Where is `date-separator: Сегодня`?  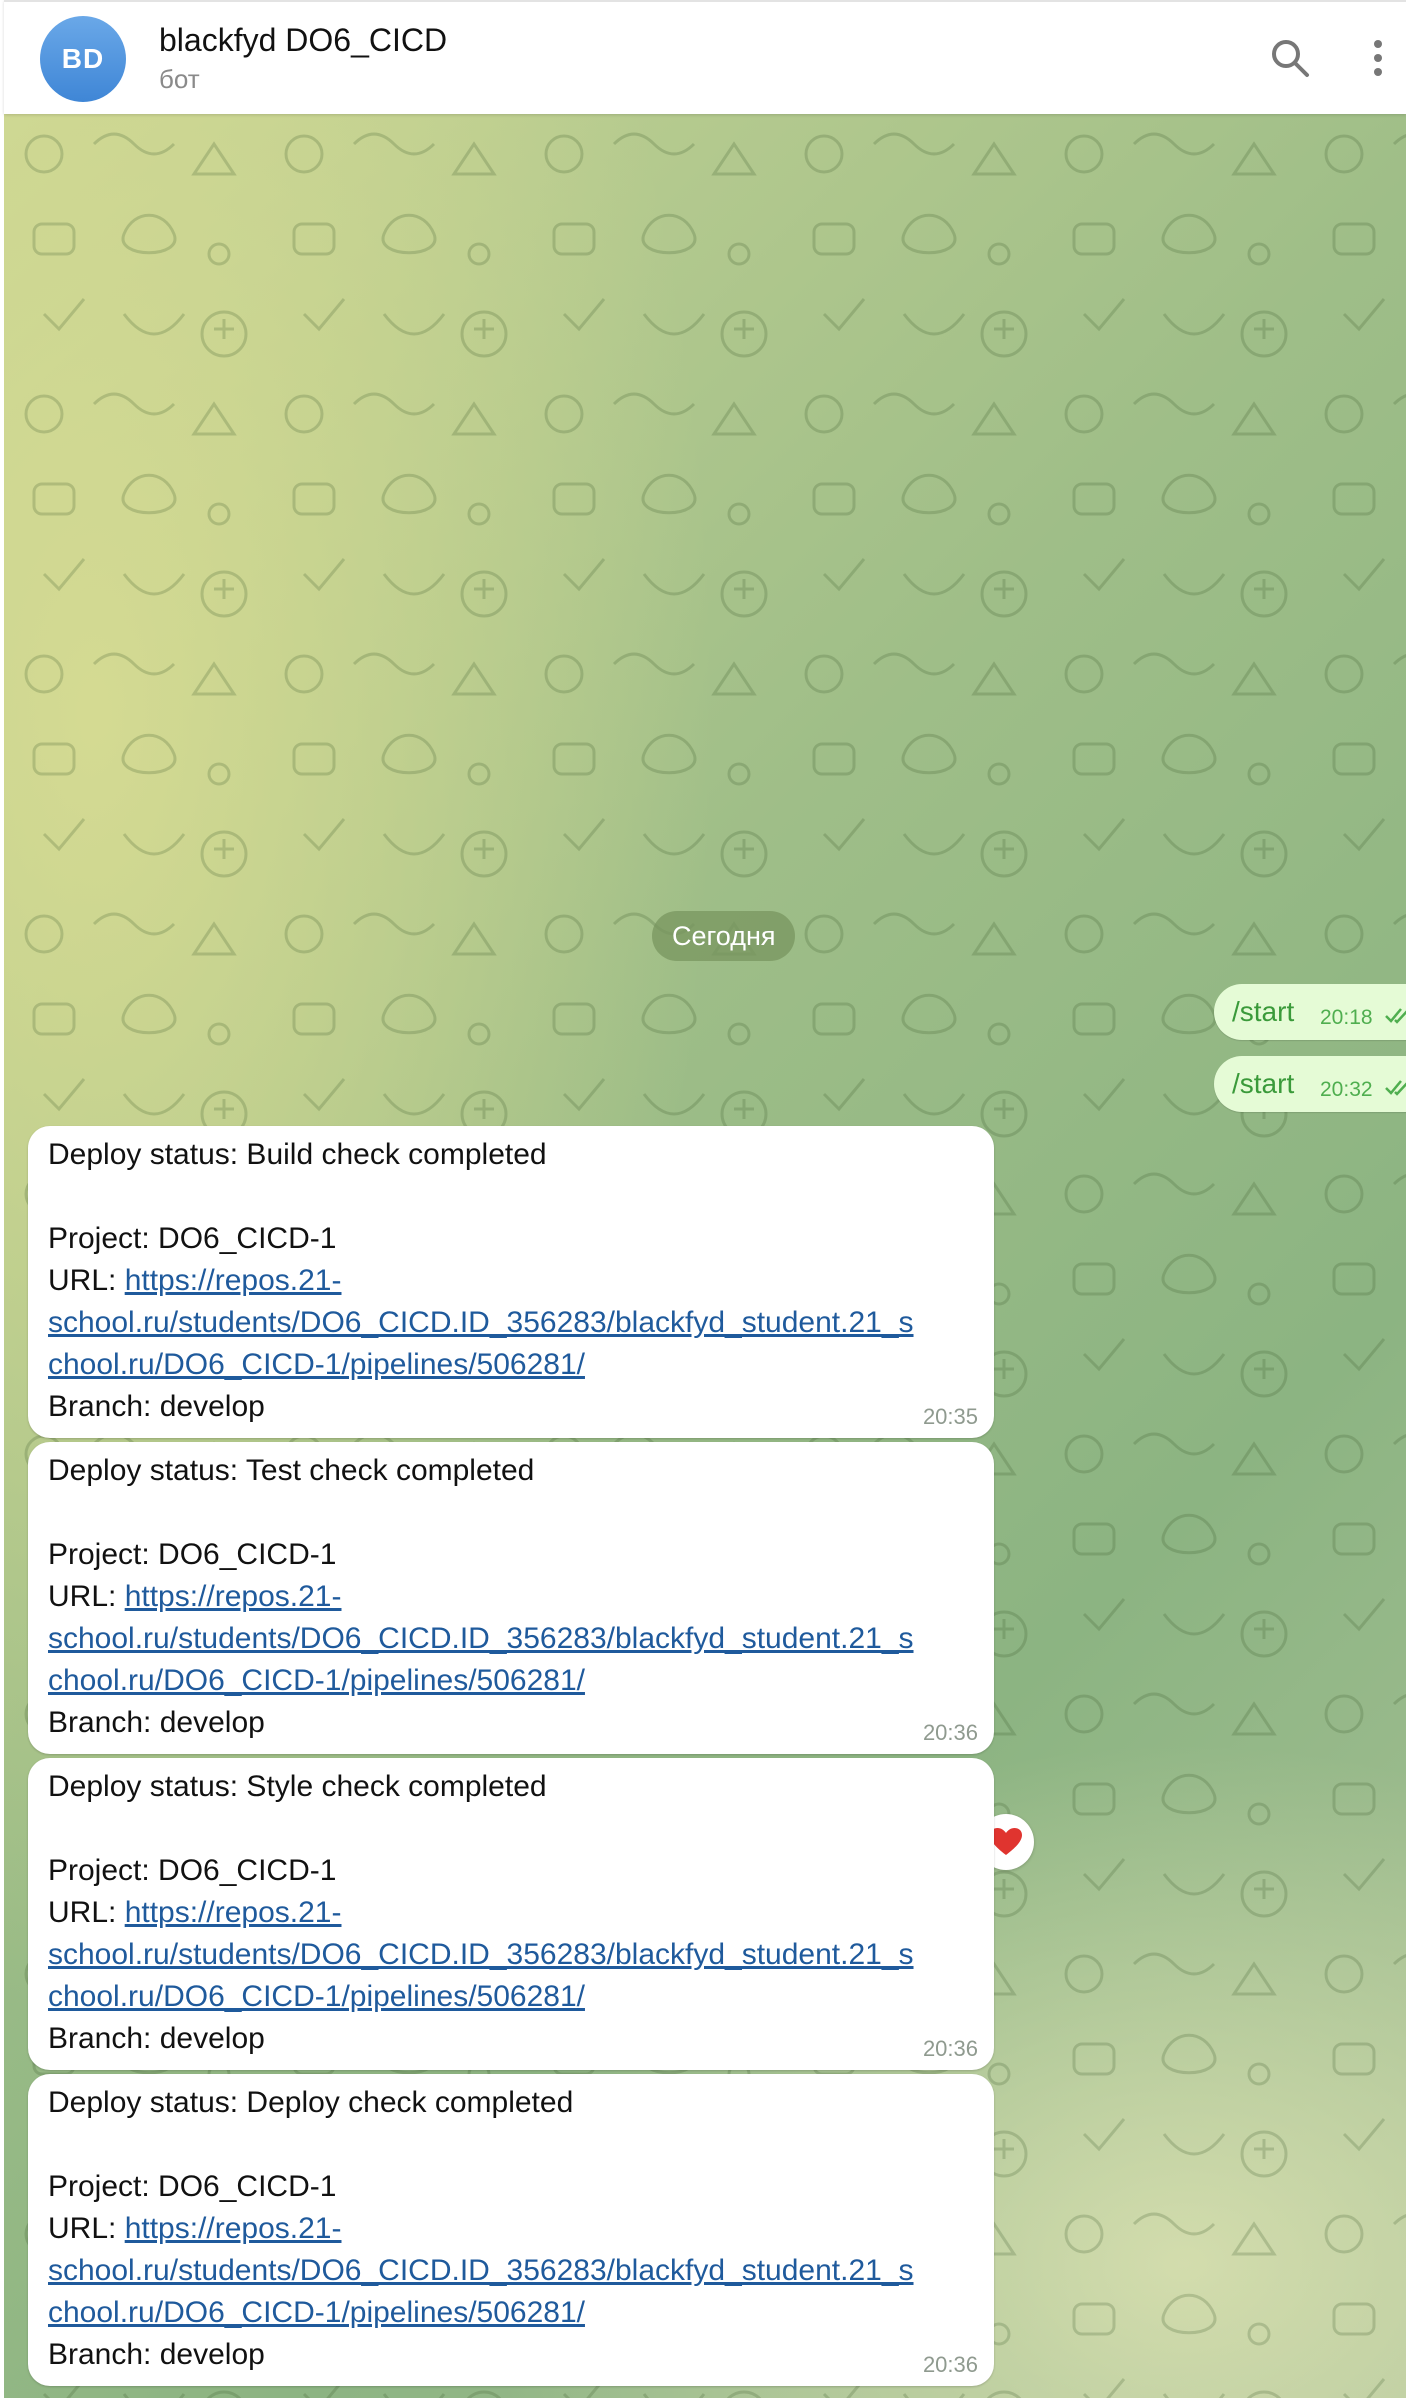 date-separator: Сегодня is located at coordinates (724, 936).